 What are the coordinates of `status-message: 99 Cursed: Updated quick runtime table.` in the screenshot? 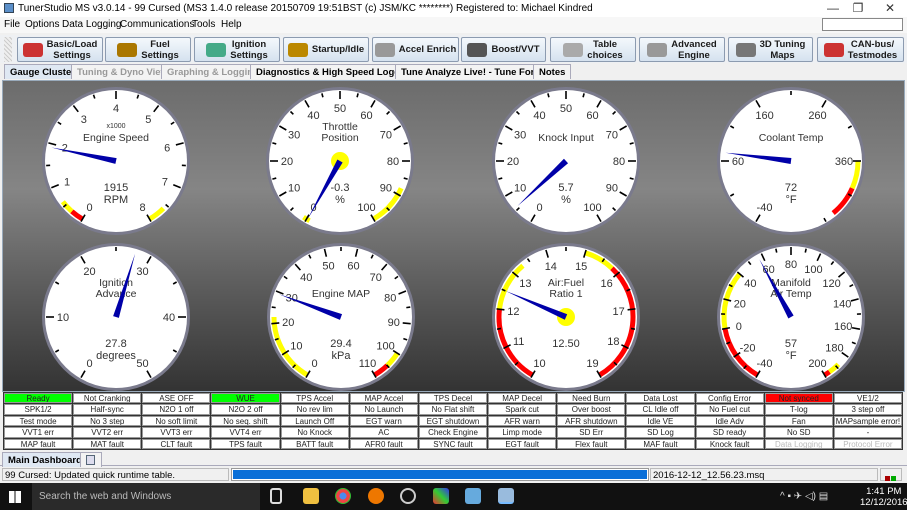 It's located at (115, 474).